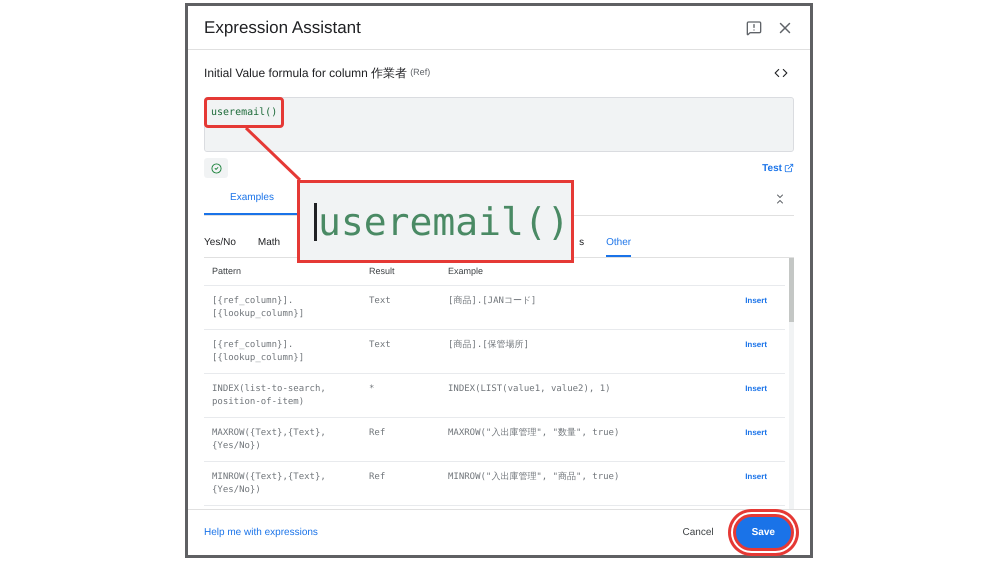 This screenshot has height=562, width=1000. Describe the element at coordinates (780, 199) in the screenshot. I see `collapse-icon` at that location.